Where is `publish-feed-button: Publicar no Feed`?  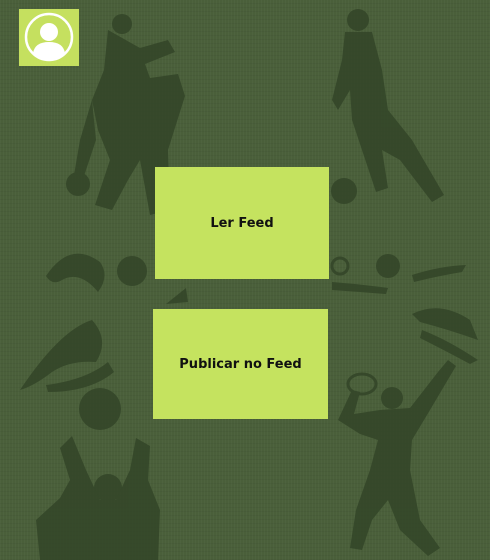
publish-feed-button: Publicar no Feed is located at coordinates (240, 364).